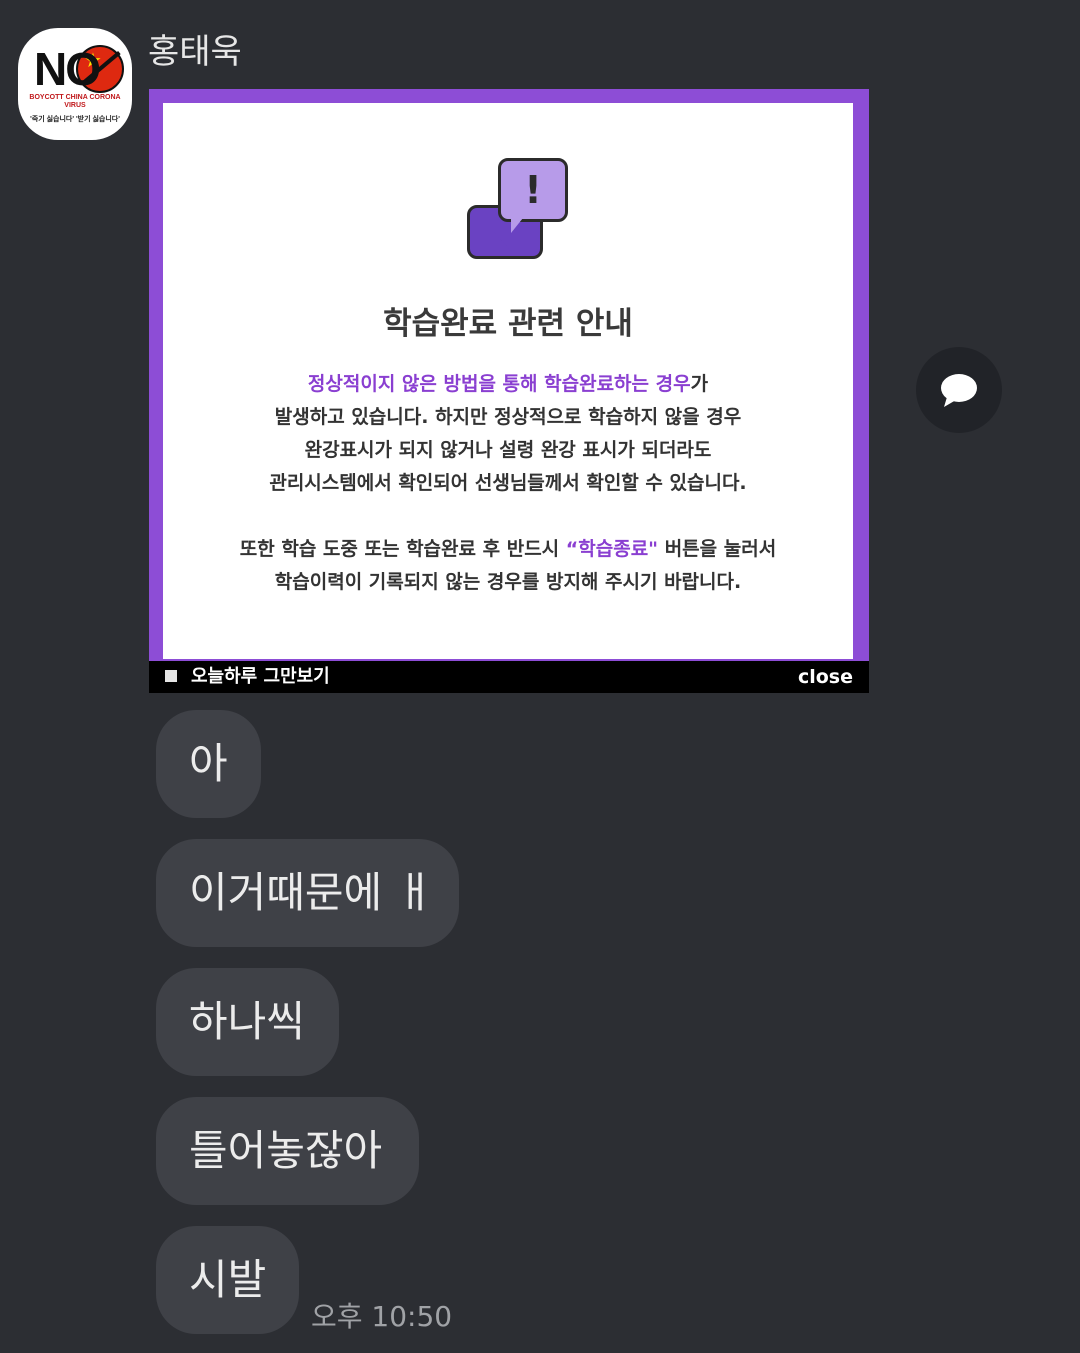 The image size is (1080, 1353). What do you see at coordinates (612, 549) in the screenshot?
I see `notice-highlight: “학습종료"` at bounding box center [612, 549].